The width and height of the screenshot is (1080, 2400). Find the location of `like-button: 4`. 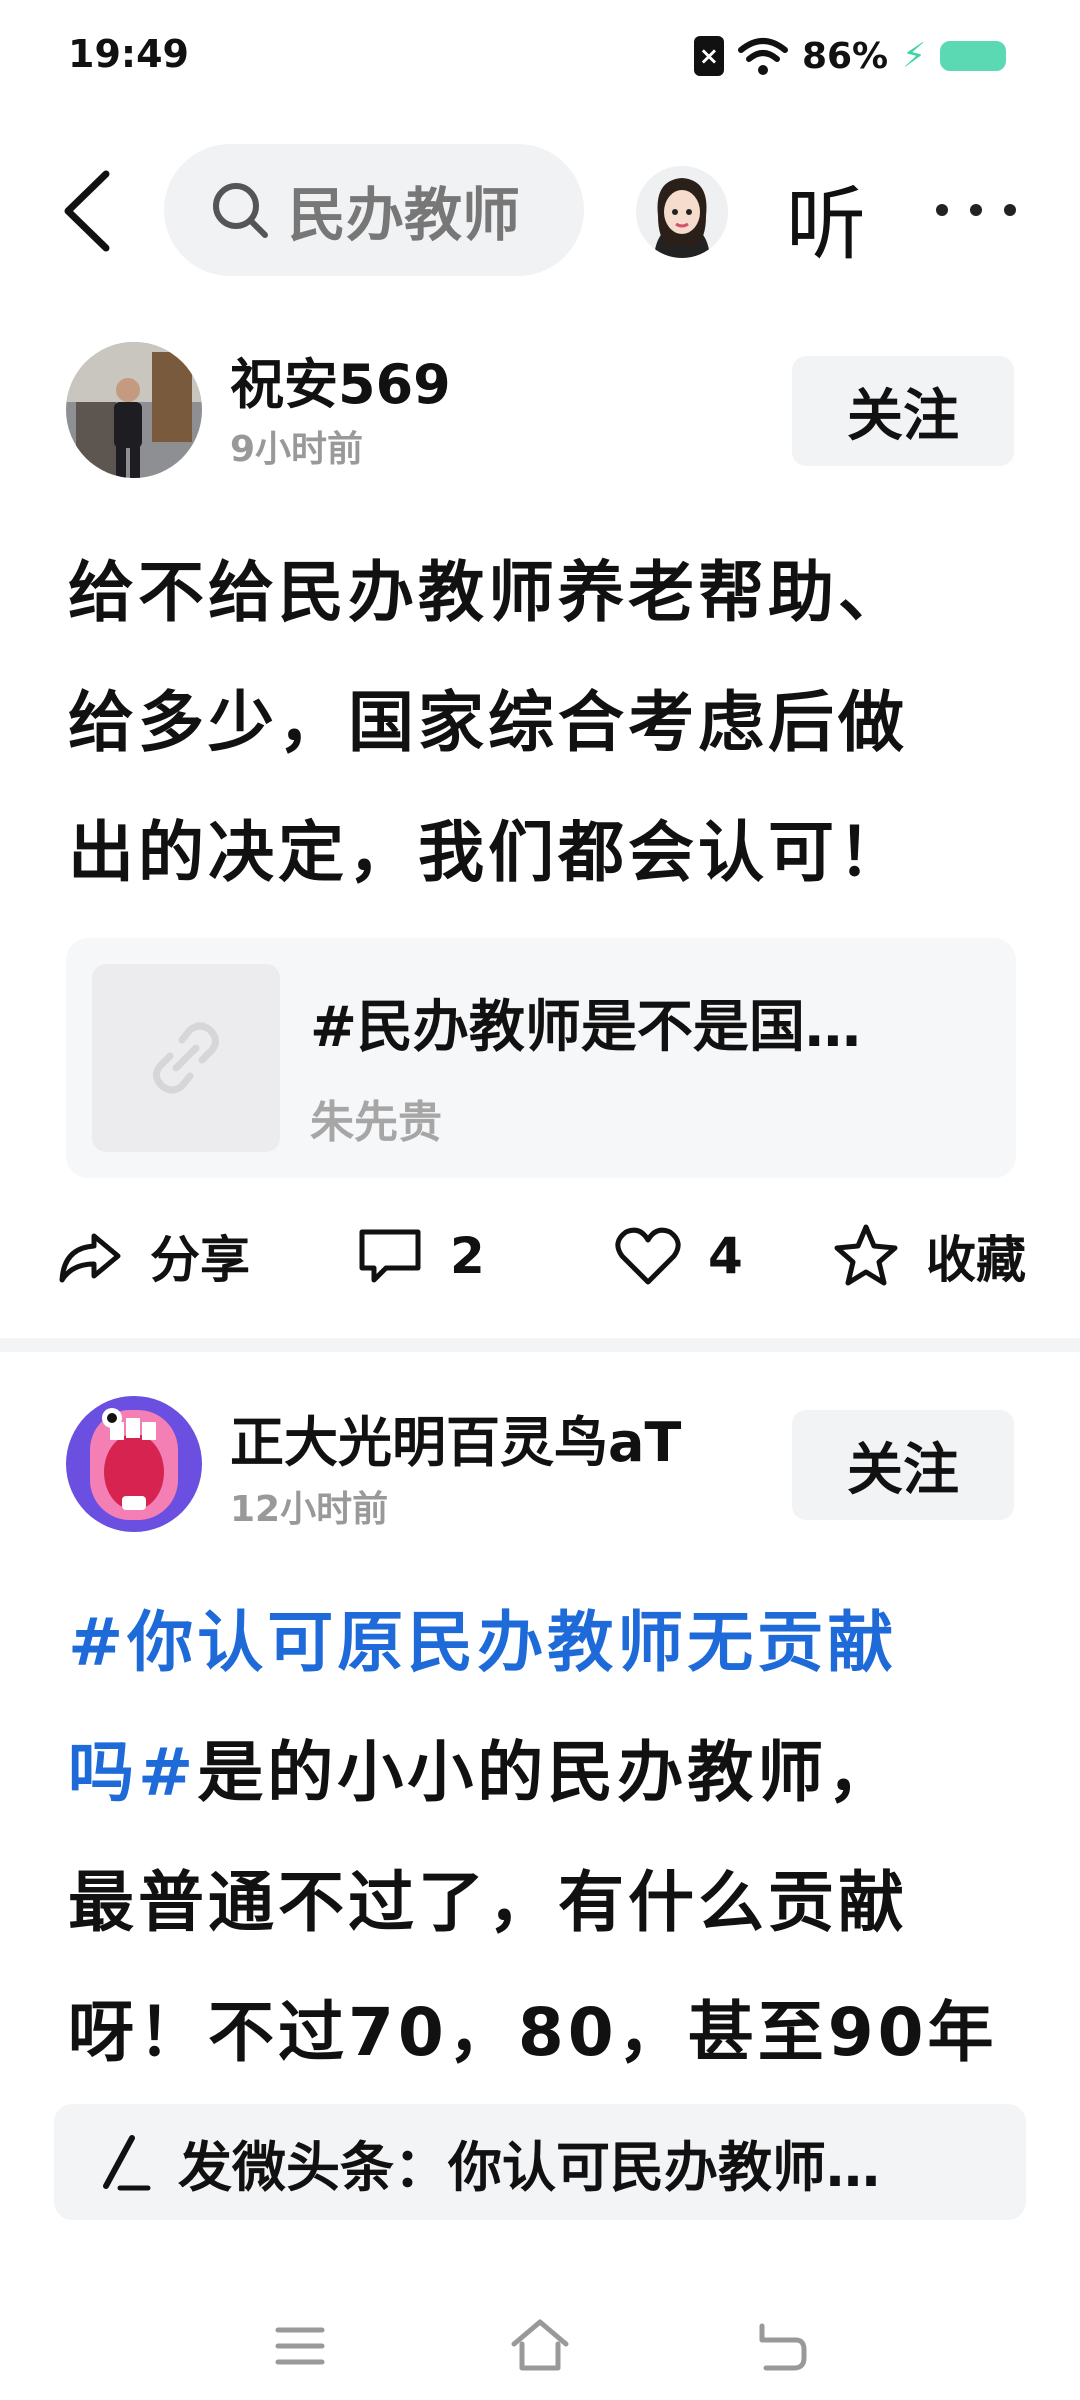

like-button: 4 is located at coordinates (678, 1256).